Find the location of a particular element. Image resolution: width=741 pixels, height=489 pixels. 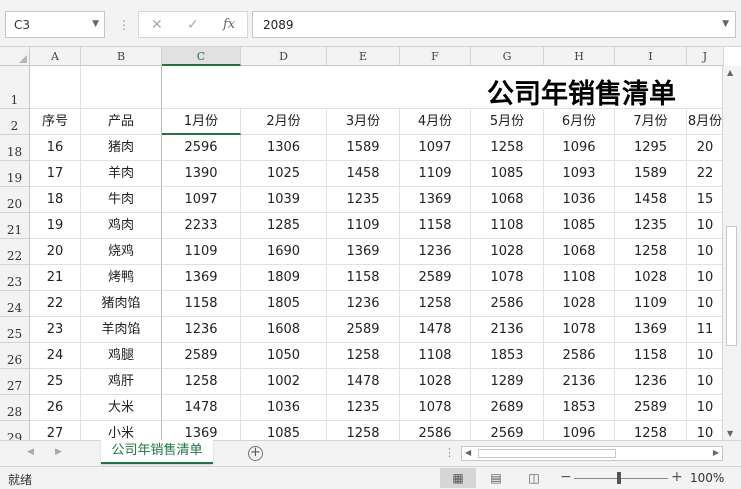

table-cell: 1805 is located at coordinates (284, 304).